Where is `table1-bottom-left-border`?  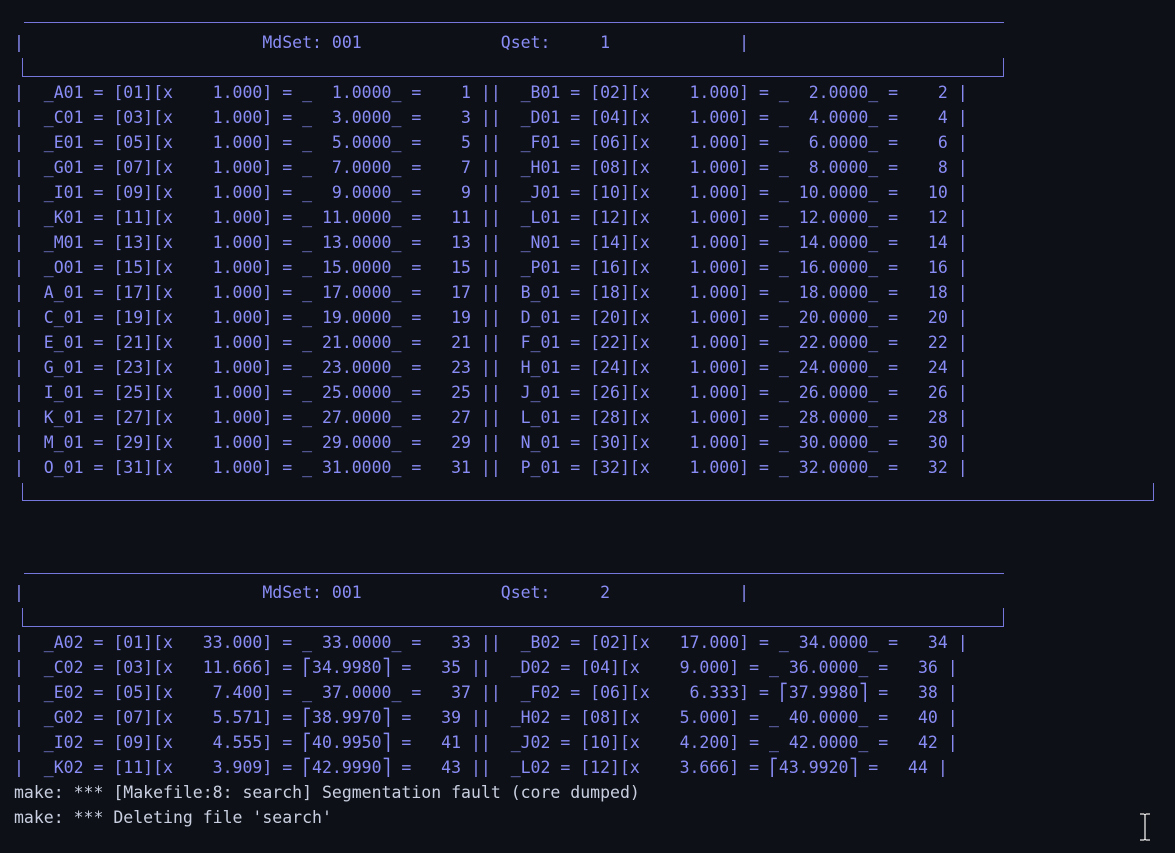
table1-bottom-left-border is located at coordinates (22, 491).